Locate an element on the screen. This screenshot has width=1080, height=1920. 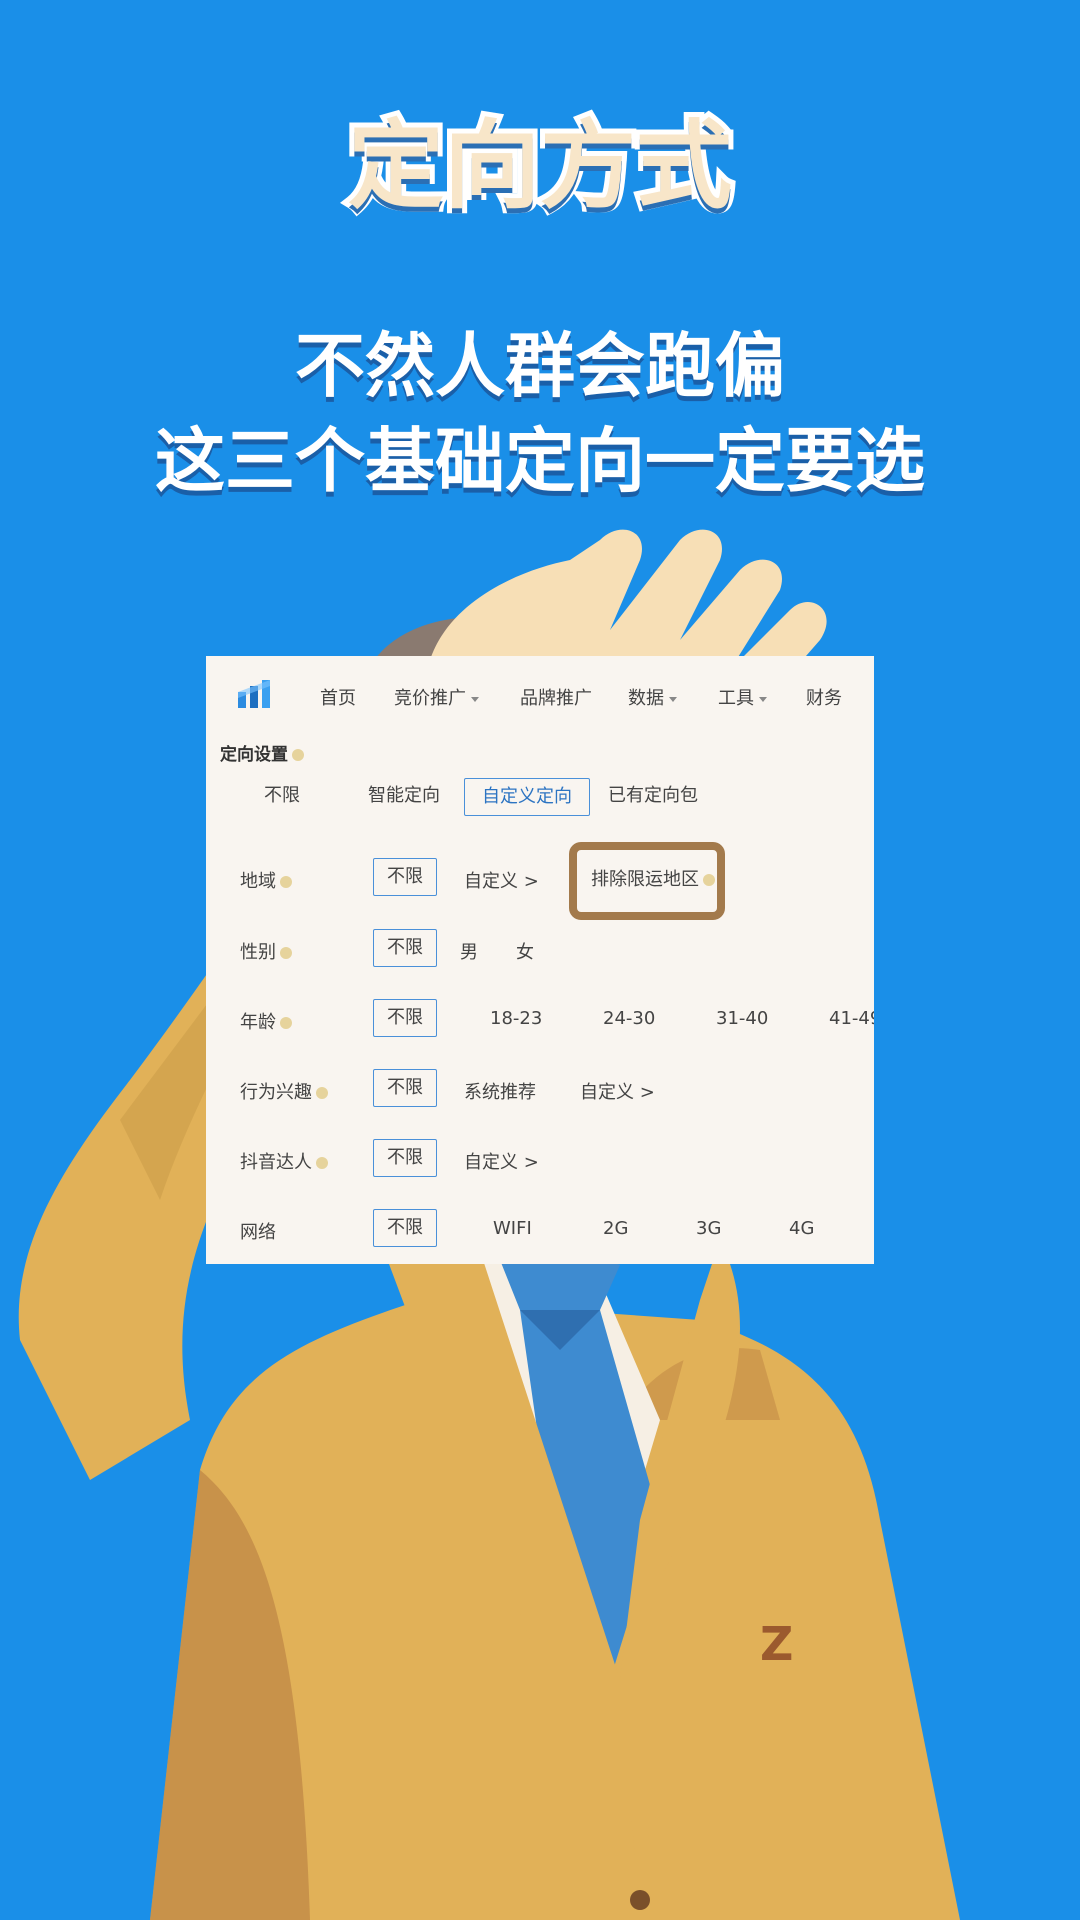
row-label: 性别 is located at coordinates (266, 951).